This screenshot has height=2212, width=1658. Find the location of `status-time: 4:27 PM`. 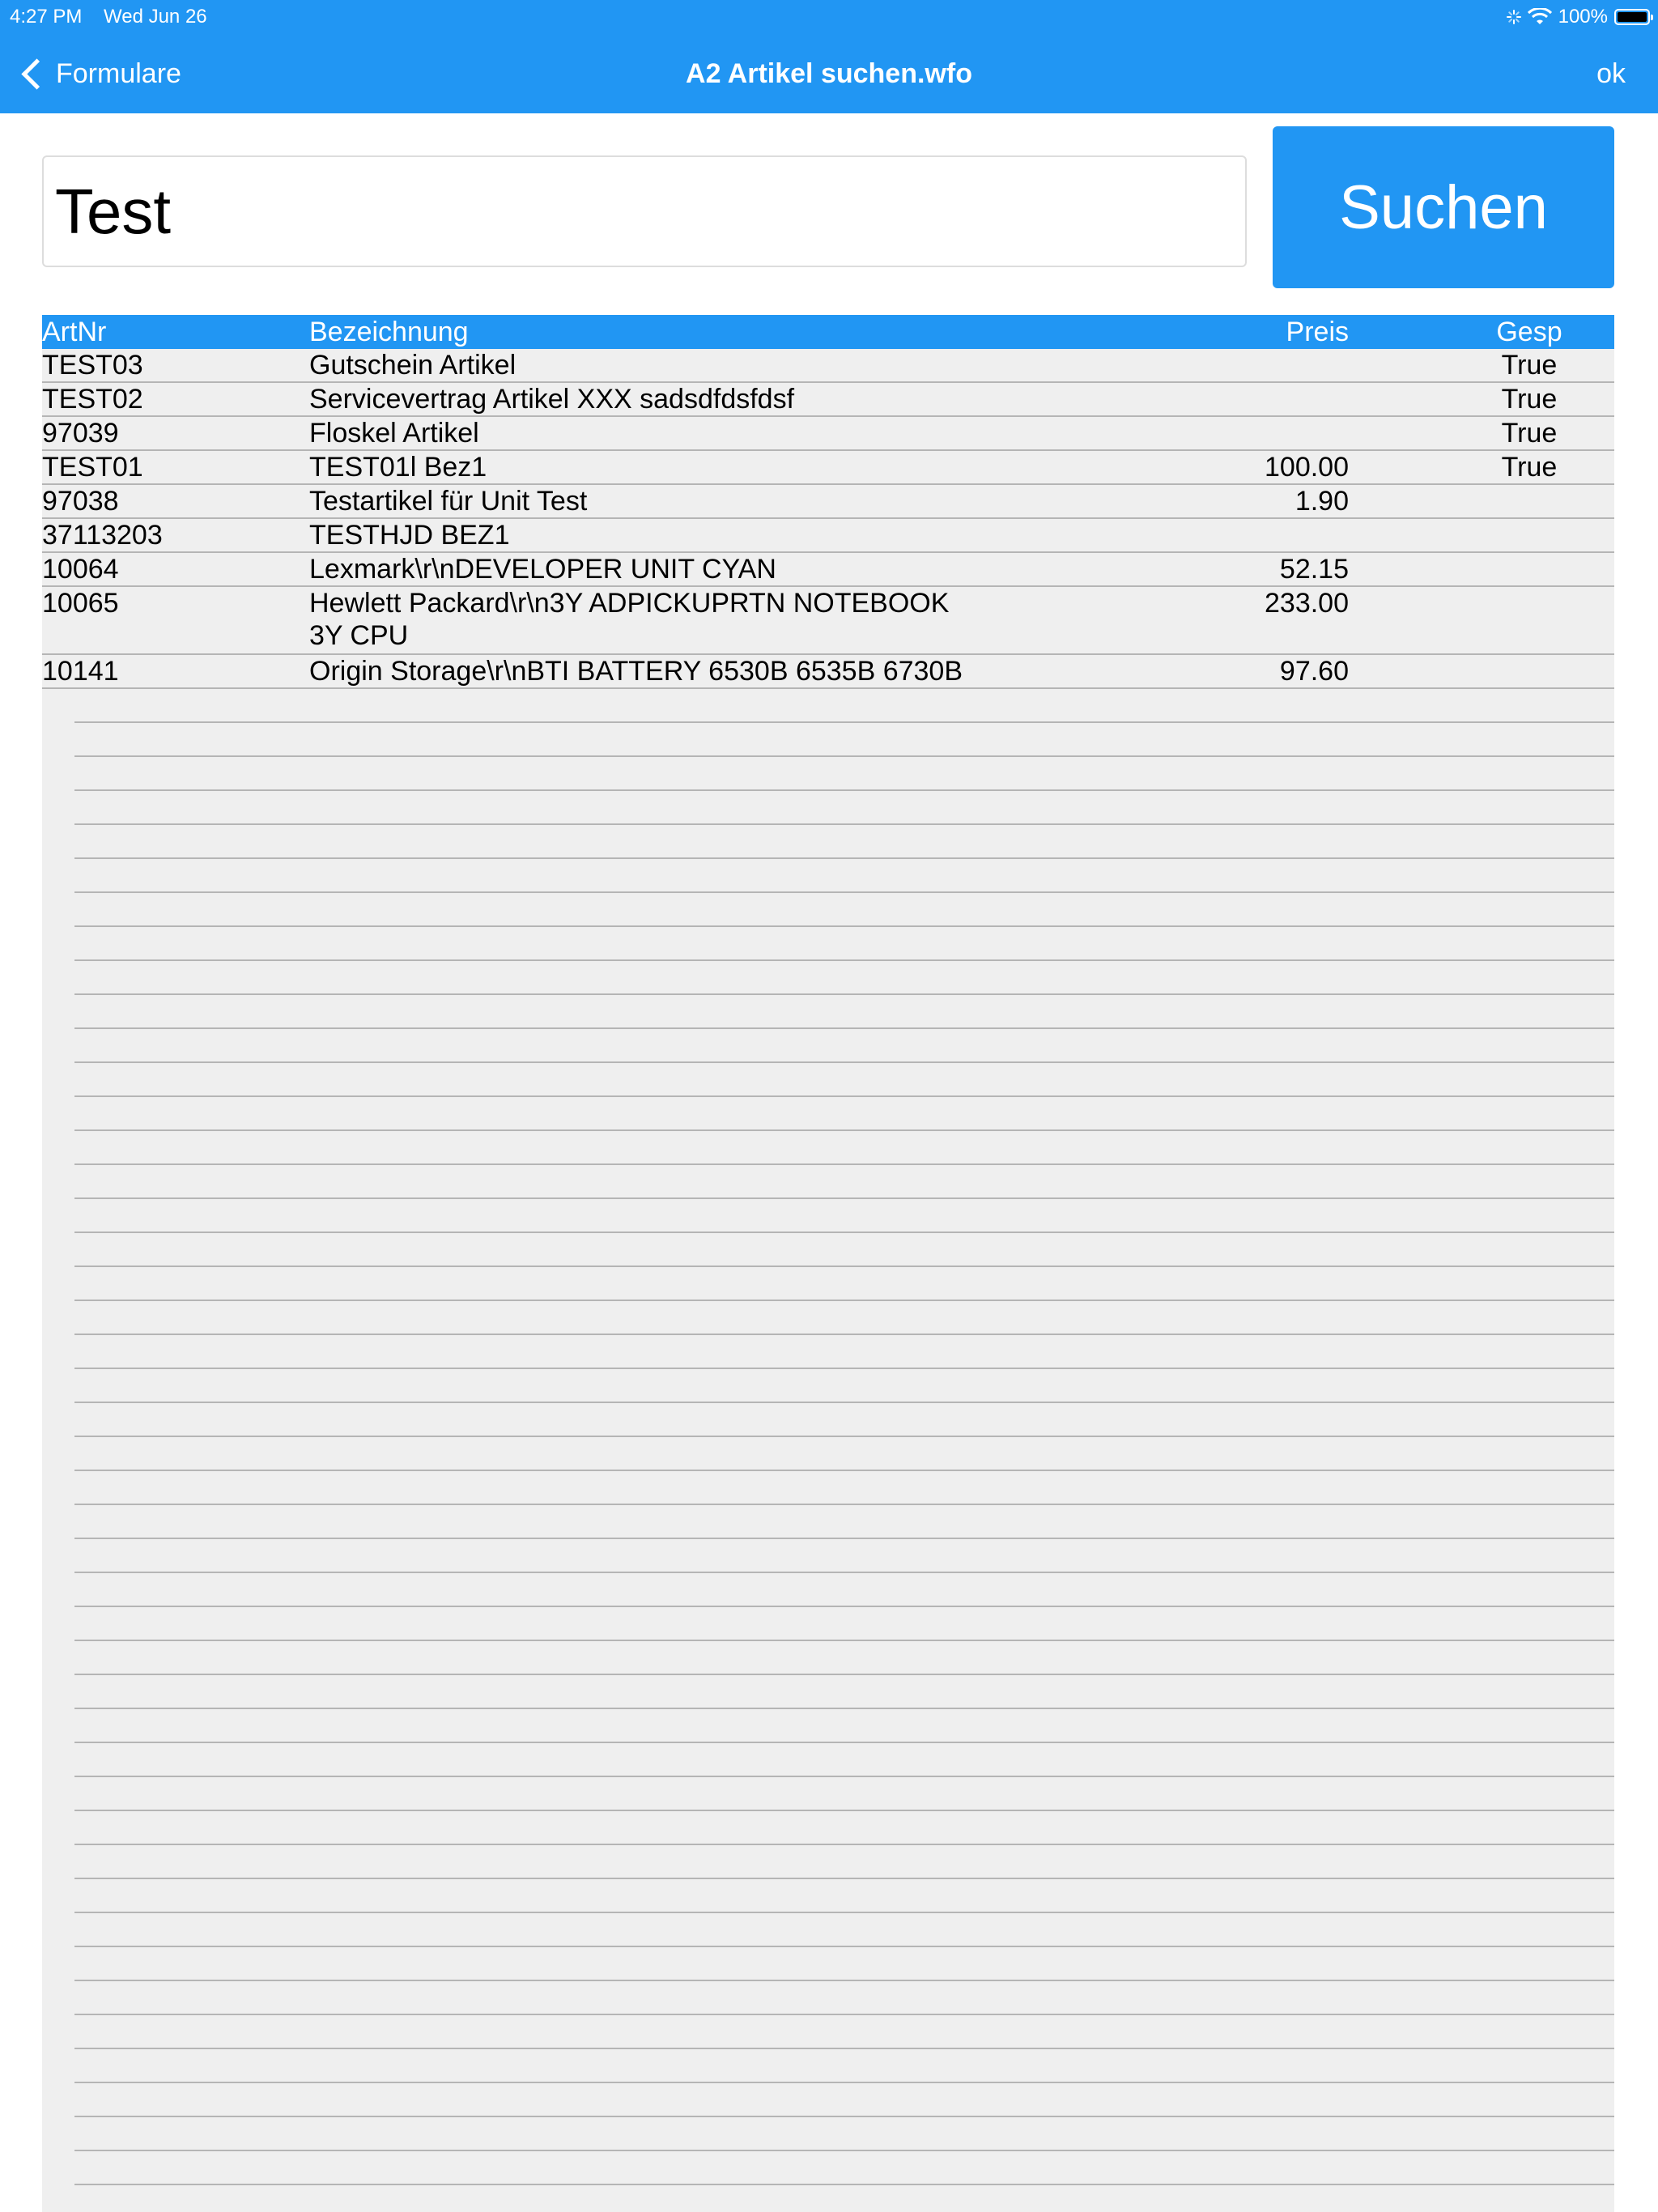

status-time: 4:27 PM is located at coordinates (46, 17).